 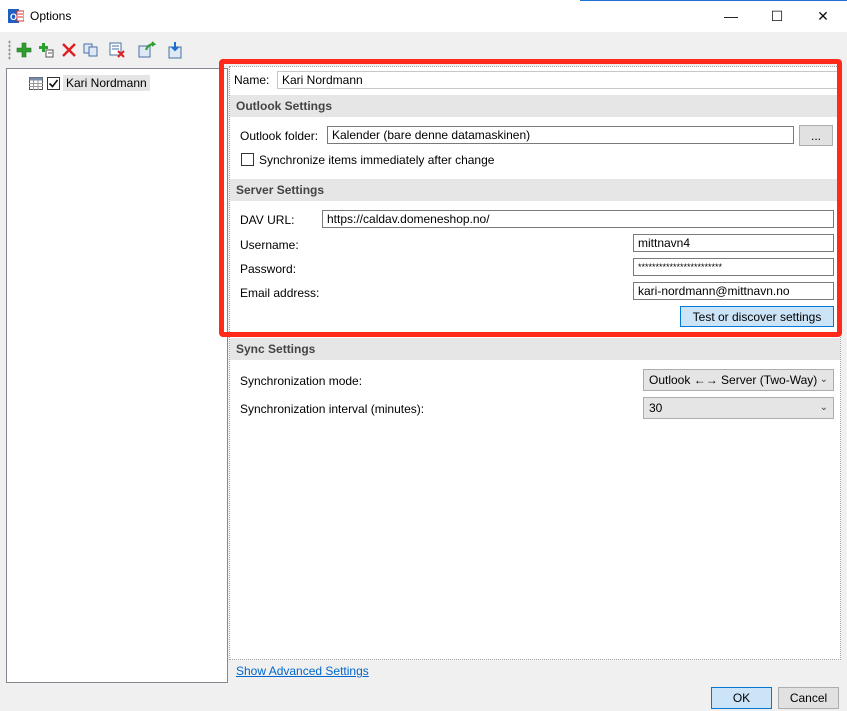 What do you see at coordinates (130, 50) in the screenshot?
I see `toolbar` at bounding box center [130, 50].